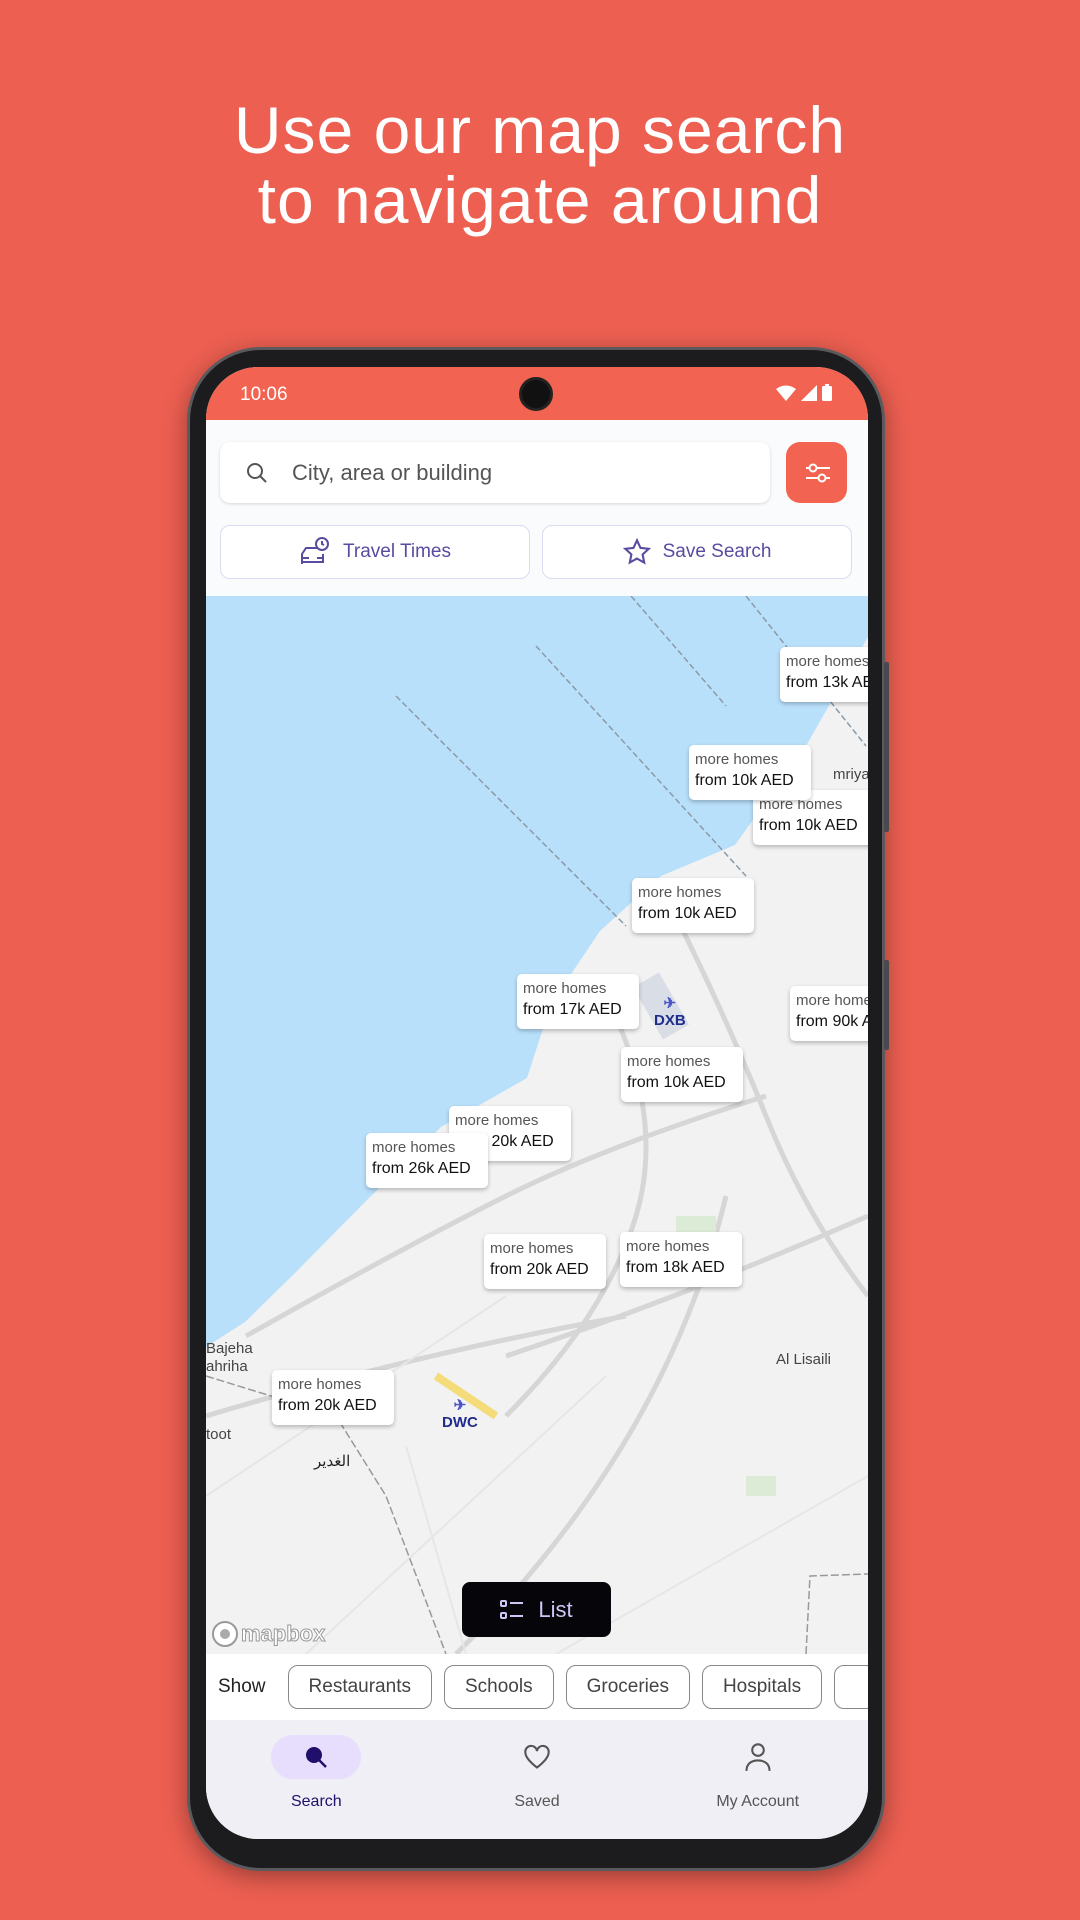 This screenshot has width=1080, height=1920. I want to click on status-time: 10:06, so click(264, 394).